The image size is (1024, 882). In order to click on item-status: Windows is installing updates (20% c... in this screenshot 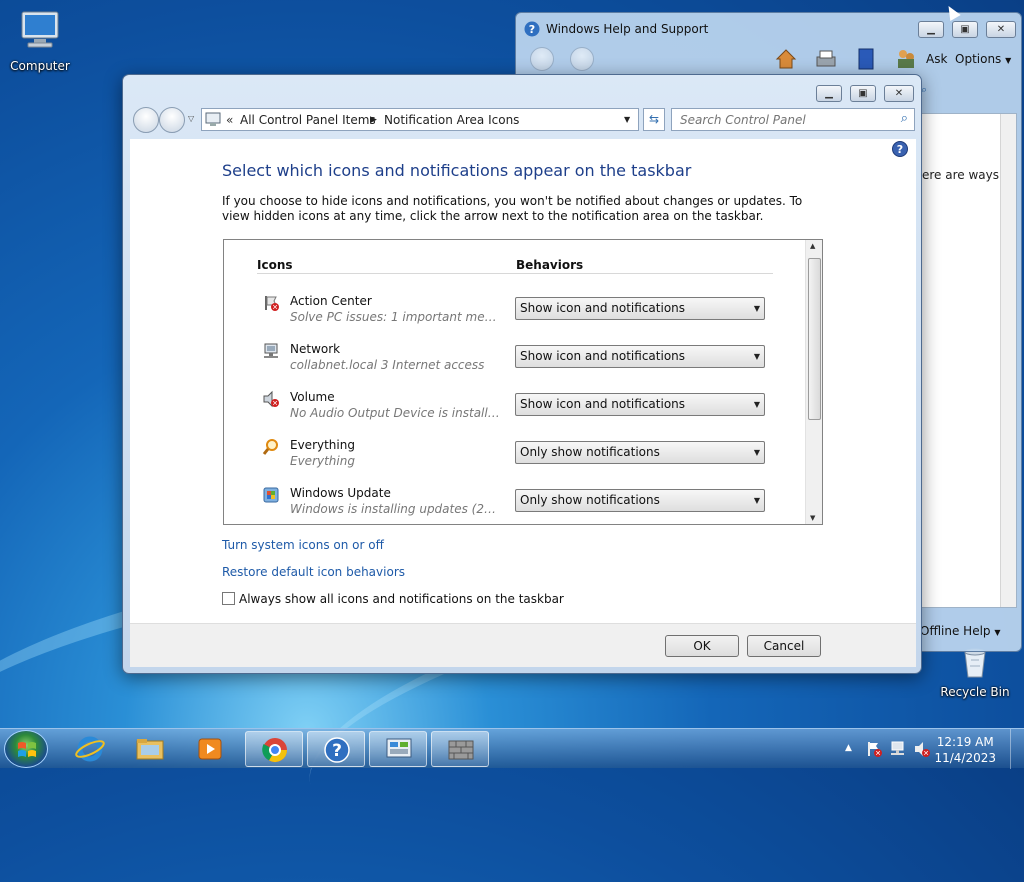, I will do `click(395, 509)`.